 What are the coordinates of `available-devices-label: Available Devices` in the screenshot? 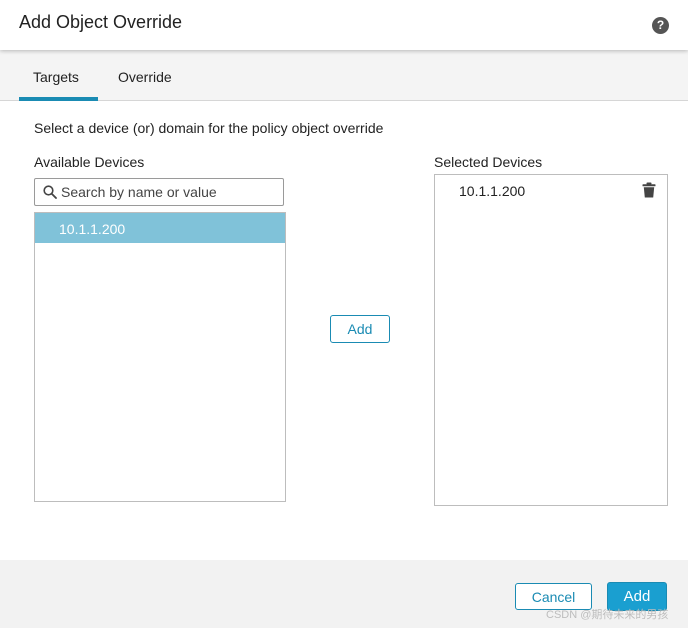 It's located at (89, 162).